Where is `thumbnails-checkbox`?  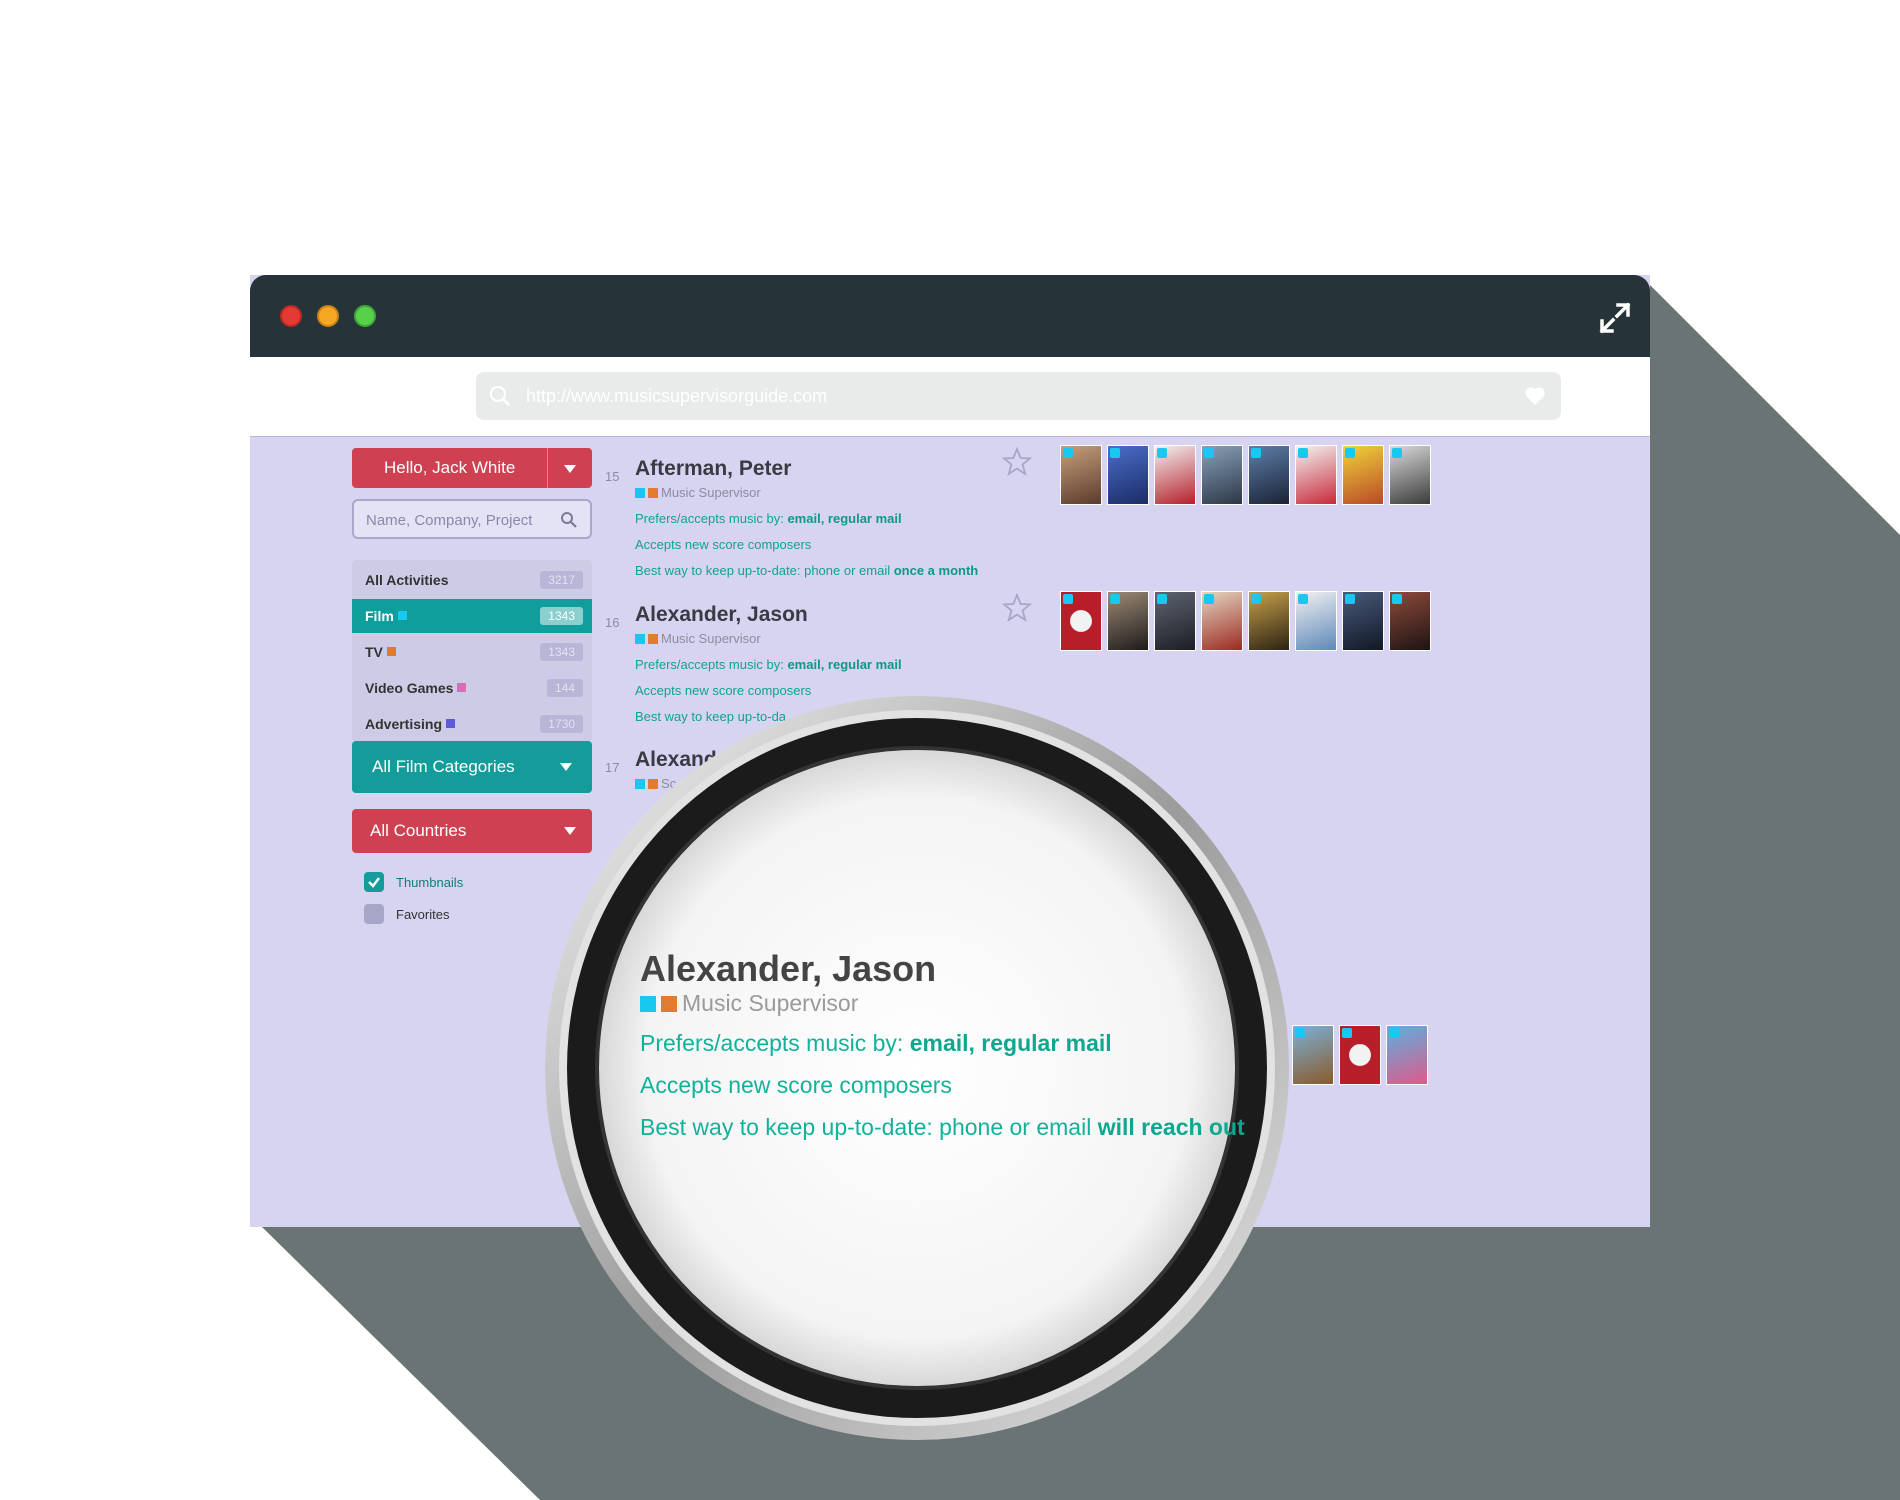
thumbnails-checkbox is located at coordinates (374, 882).